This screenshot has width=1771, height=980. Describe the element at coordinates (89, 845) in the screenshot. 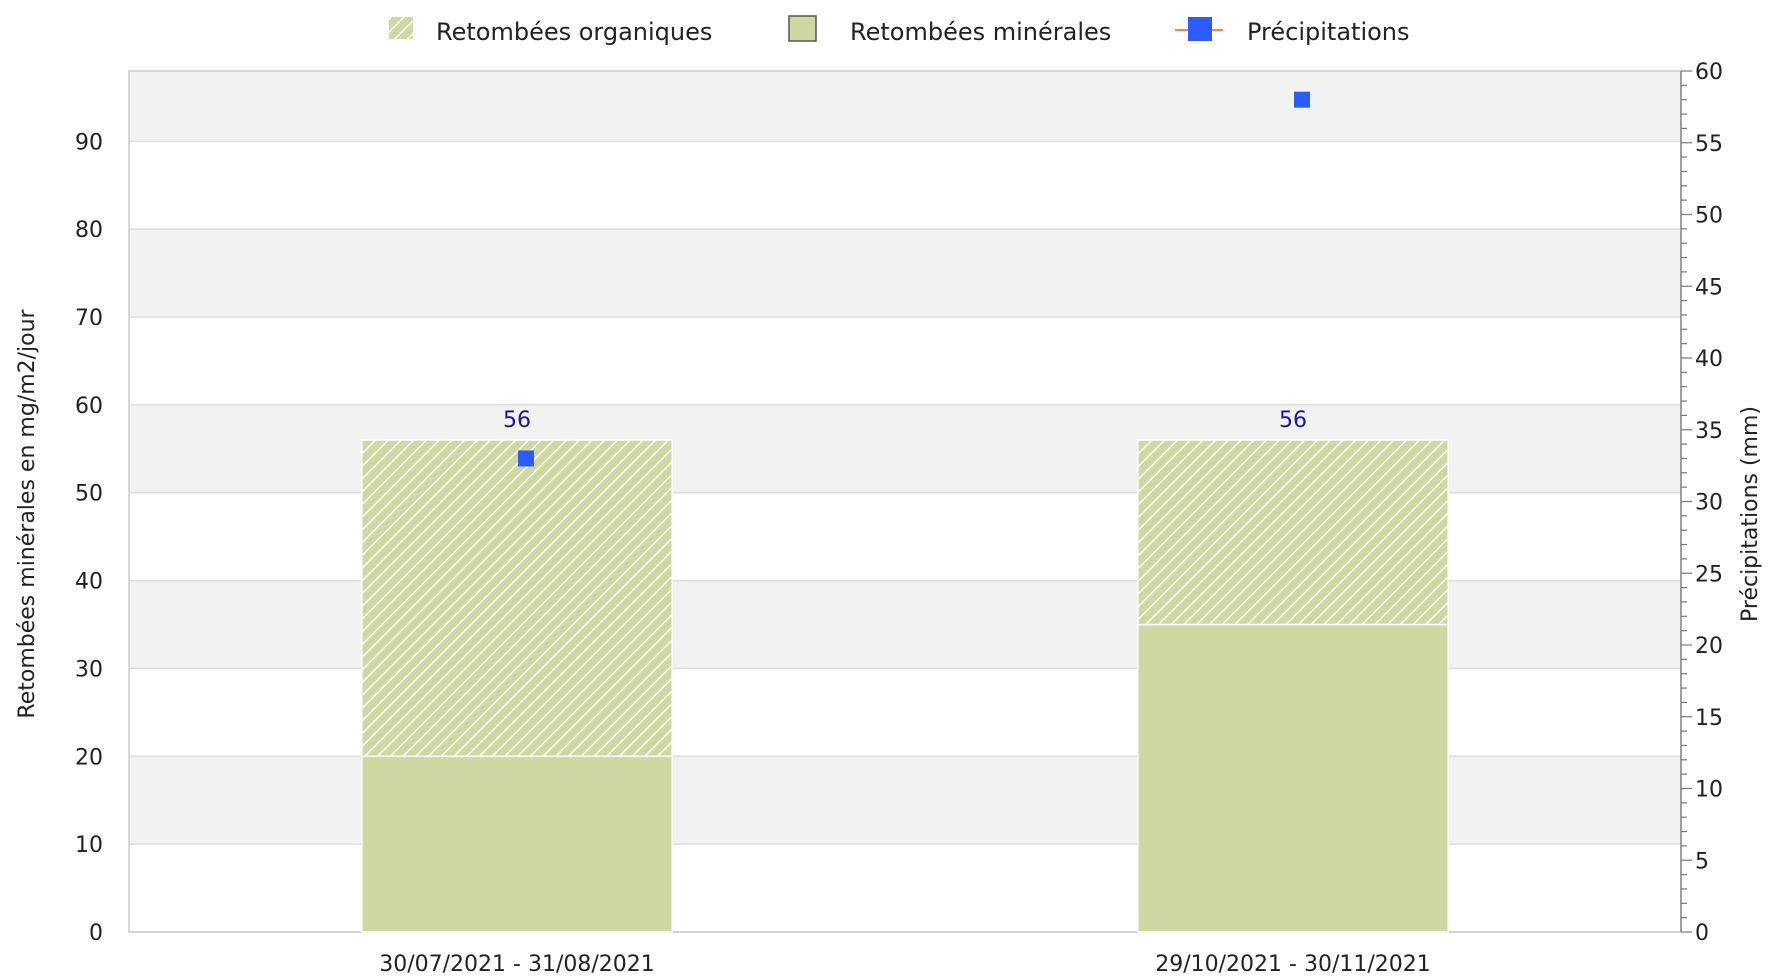

I see `y-tick-label-left: 10` at that location.